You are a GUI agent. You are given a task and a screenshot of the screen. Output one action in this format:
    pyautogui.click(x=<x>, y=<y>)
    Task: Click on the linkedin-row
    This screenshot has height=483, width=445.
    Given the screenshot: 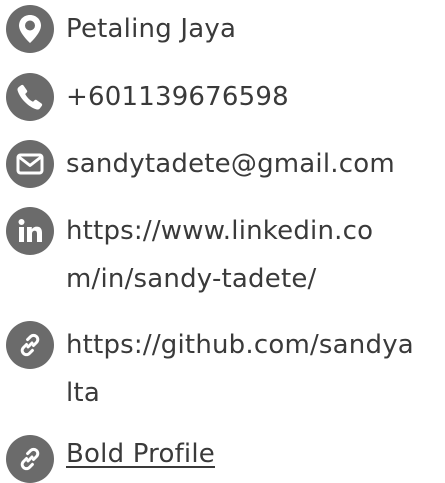 What is the action you would take?
    pyautogui.click(x=30, y=231)
    